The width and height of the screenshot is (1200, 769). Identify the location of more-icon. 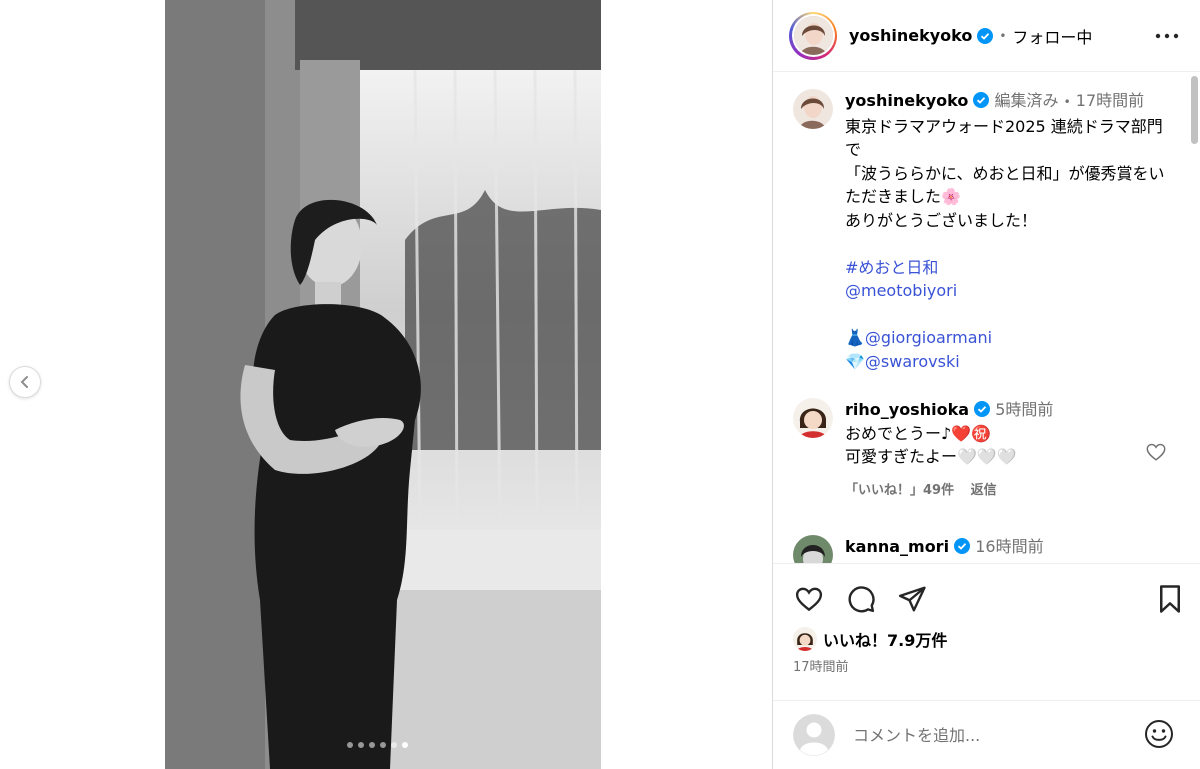
(1167, 36).